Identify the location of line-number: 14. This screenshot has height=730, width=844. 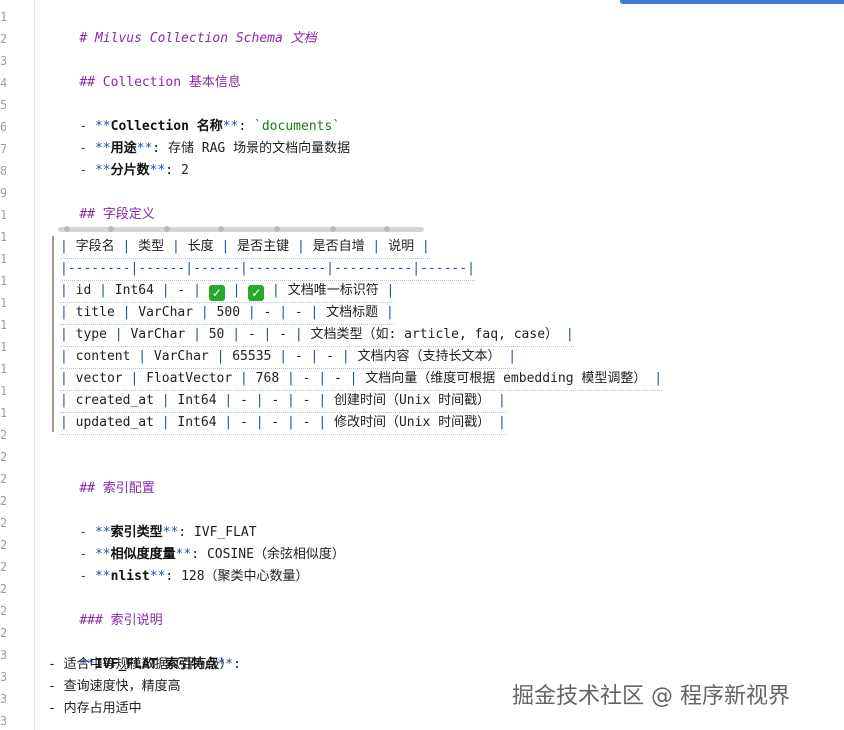
(3, 303).